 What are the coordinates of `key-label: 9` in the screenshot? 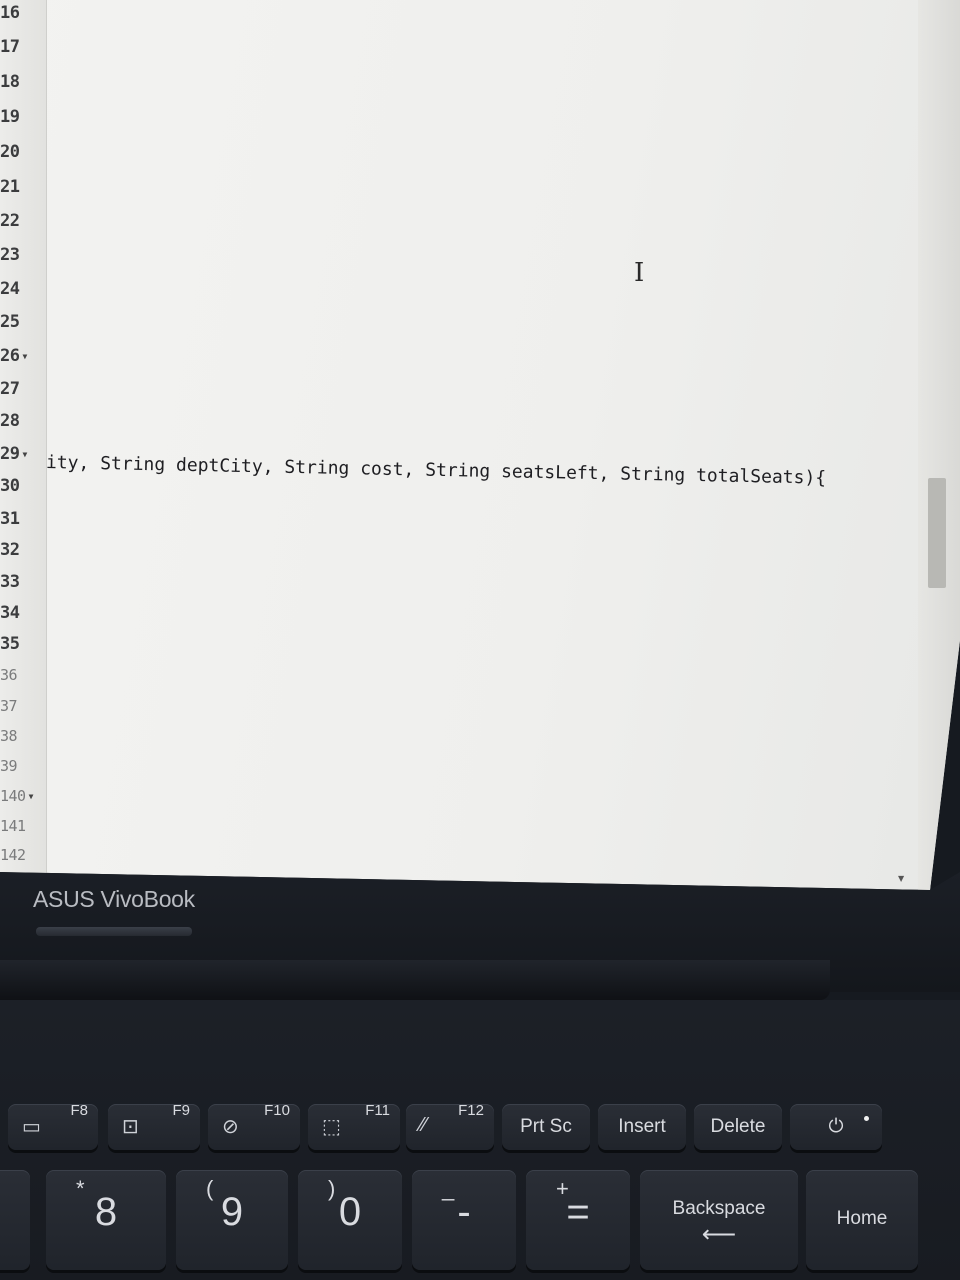 It's located at (232, 1212).